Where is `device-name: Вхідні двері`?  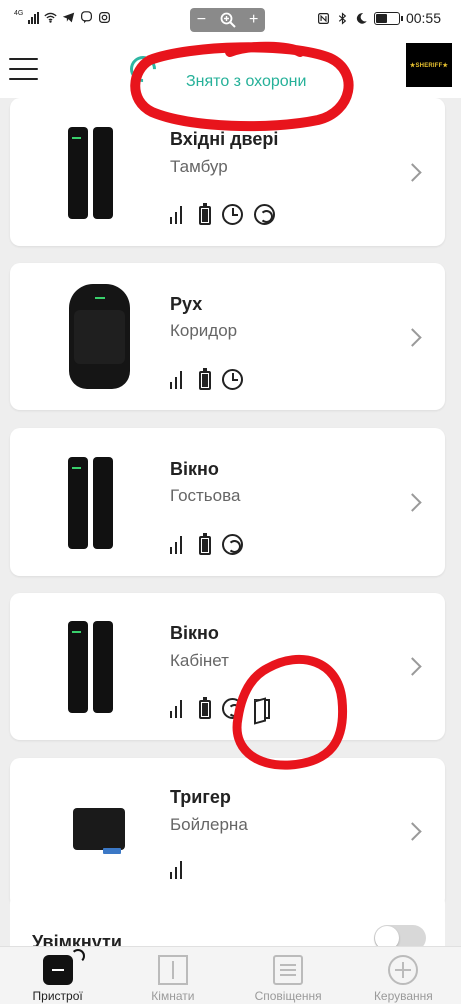 device-name: Вхідні двері is located at coordinates (224, 139).